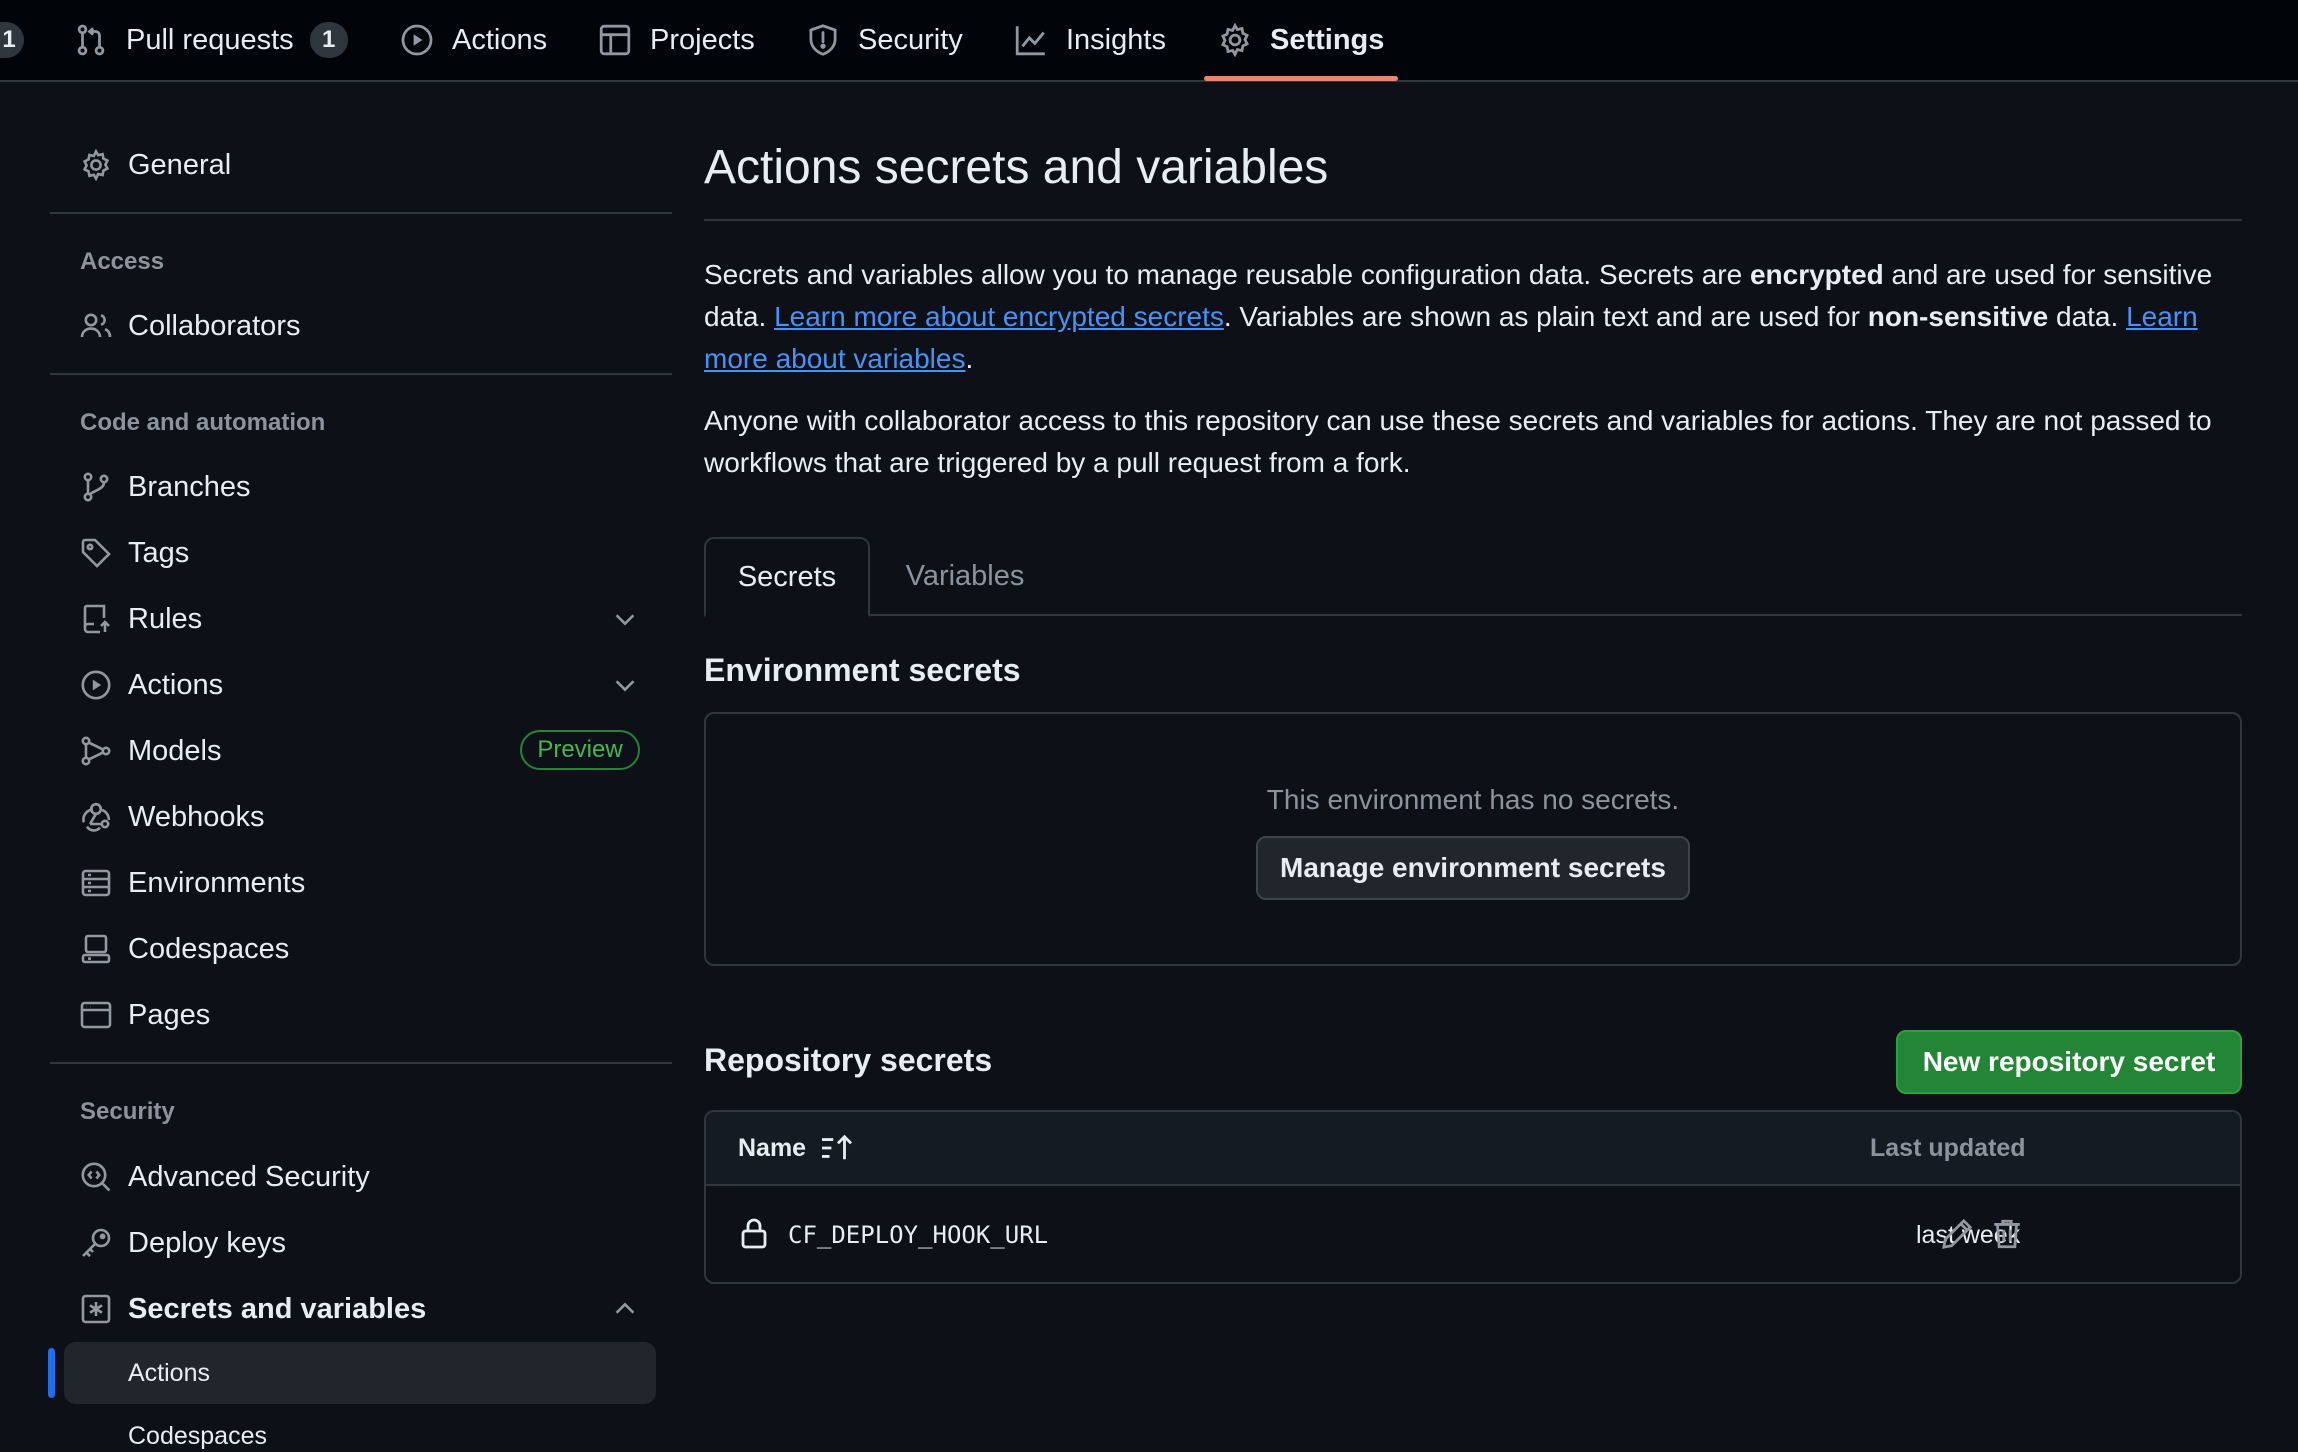 The height and width of the screenshot is (1452, 2298). Describe the element at coordinates (702, 39) in the screenshot. I see `tab-label: Projects` at that location.